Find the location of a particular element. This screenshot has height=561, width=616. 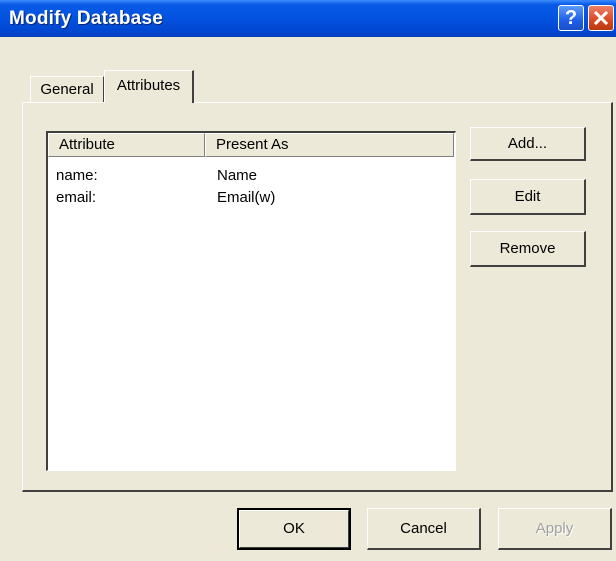

tab-general: General is located at coordinates (67, 89).